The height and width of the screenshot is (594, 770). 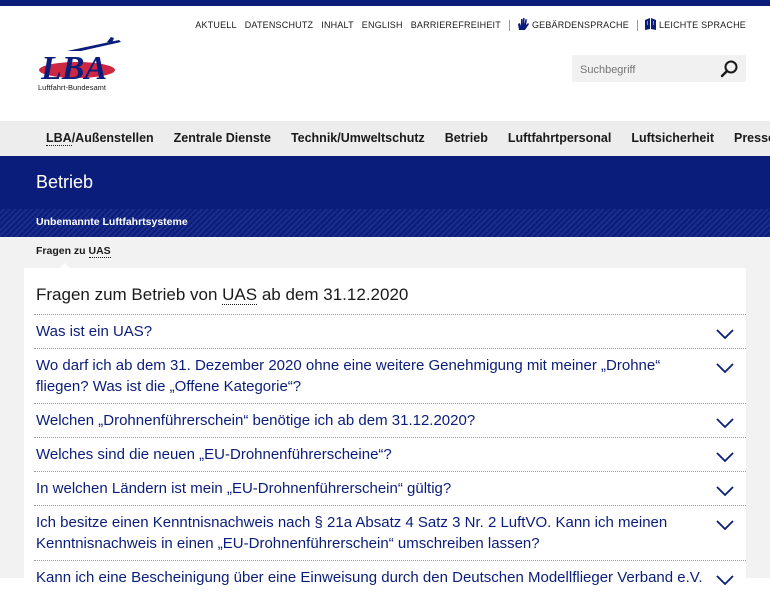 What do you see at coordinates (385, 223) in the screenshot?
I see `subsection-bar: Unbemannte Luftfahrtsysteme` at bounding box center [385, 223].